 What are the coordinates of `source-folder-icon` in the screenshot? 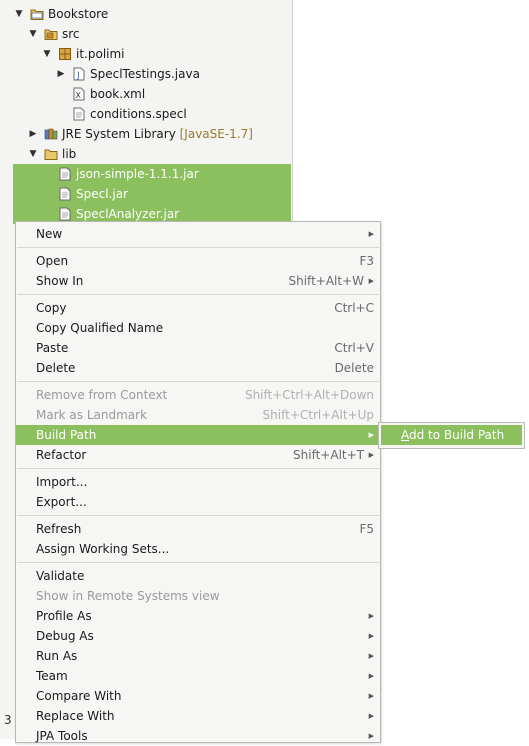 It's located at (51, 34).